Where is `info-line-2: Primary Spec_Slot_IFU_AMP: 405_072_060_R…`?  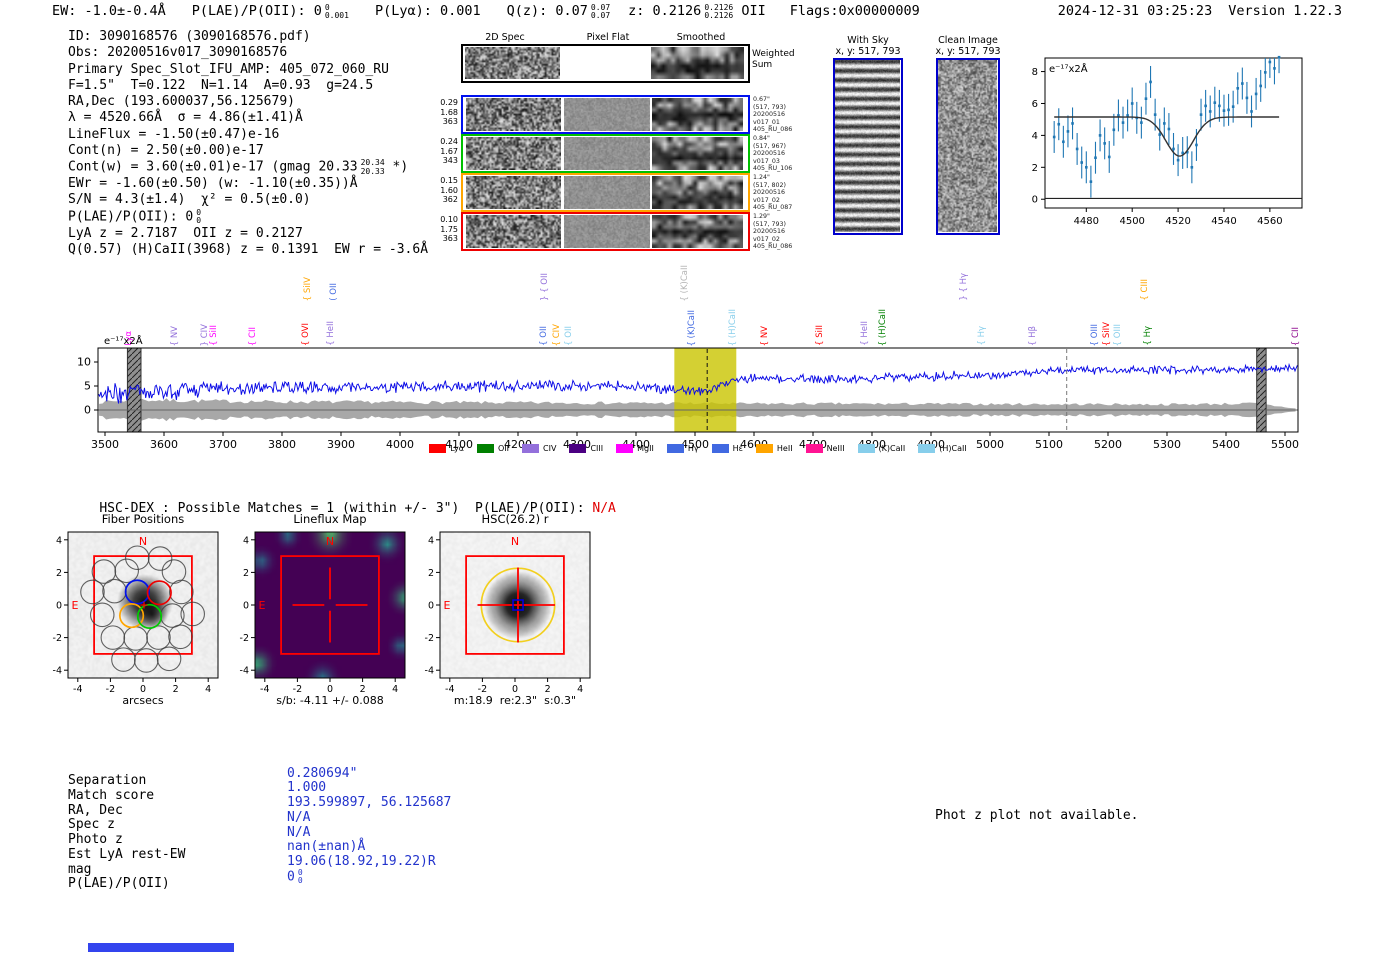
info-line-2: Primary Spec_Slot_IFU_AMP: 405_072_060_R… is located at coordinates (228, 69).